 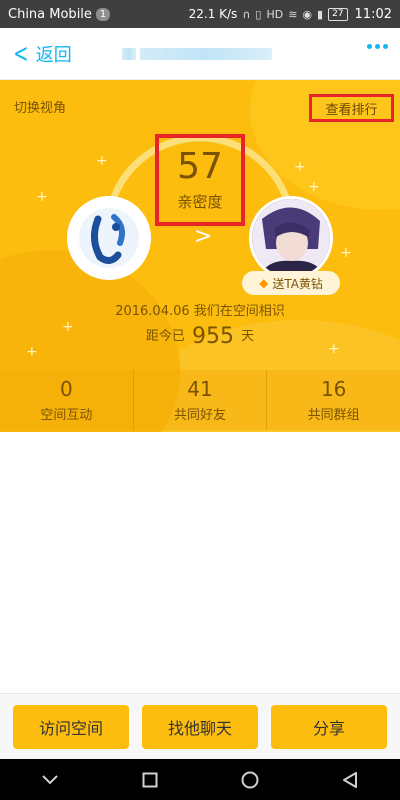 What do you see at coordinates (250, 780) in the screenshot?
I see `circle-home-icon` at bounding box center [250, 780].